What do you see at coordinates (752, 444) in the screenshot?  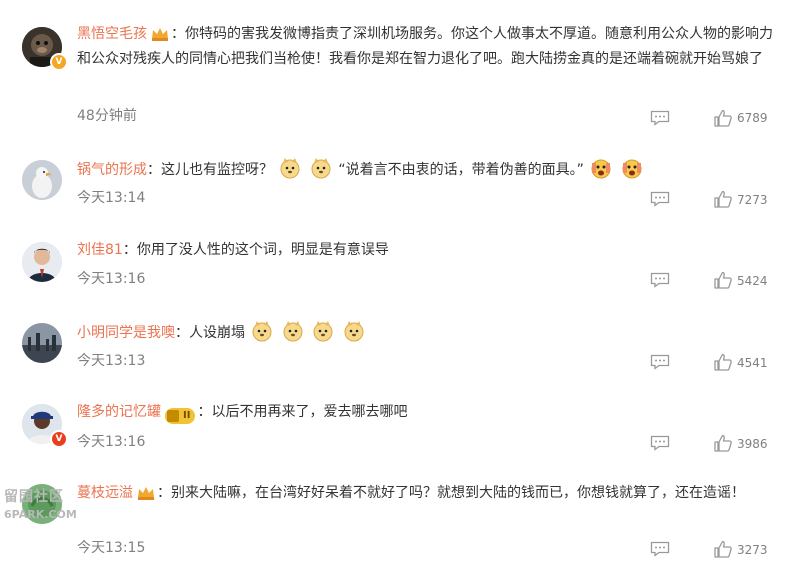 I see `like-count: 3986` at bounding box center [752, 444].